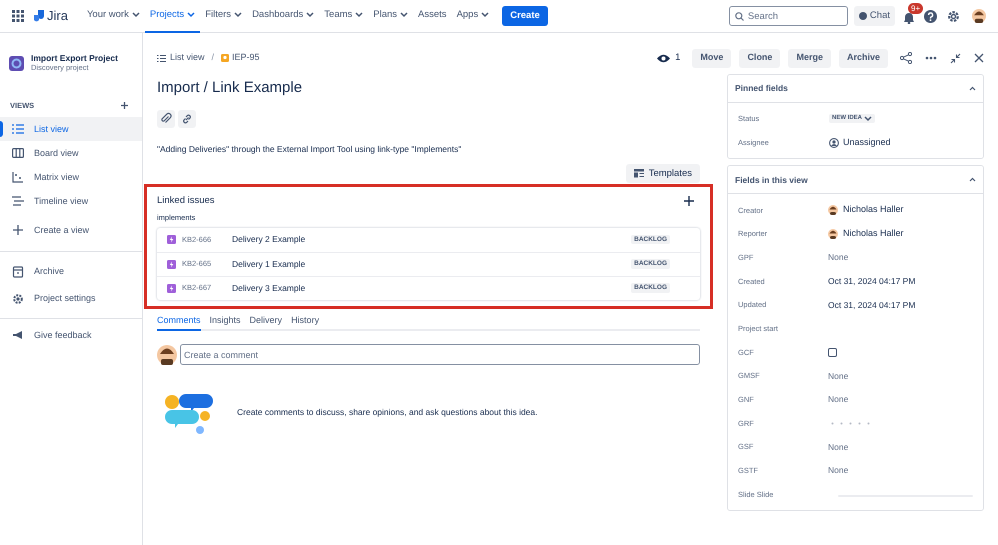  Describe the element at coordinates (18, 177) in the screenshot. I see `matrix-icon` at that location.